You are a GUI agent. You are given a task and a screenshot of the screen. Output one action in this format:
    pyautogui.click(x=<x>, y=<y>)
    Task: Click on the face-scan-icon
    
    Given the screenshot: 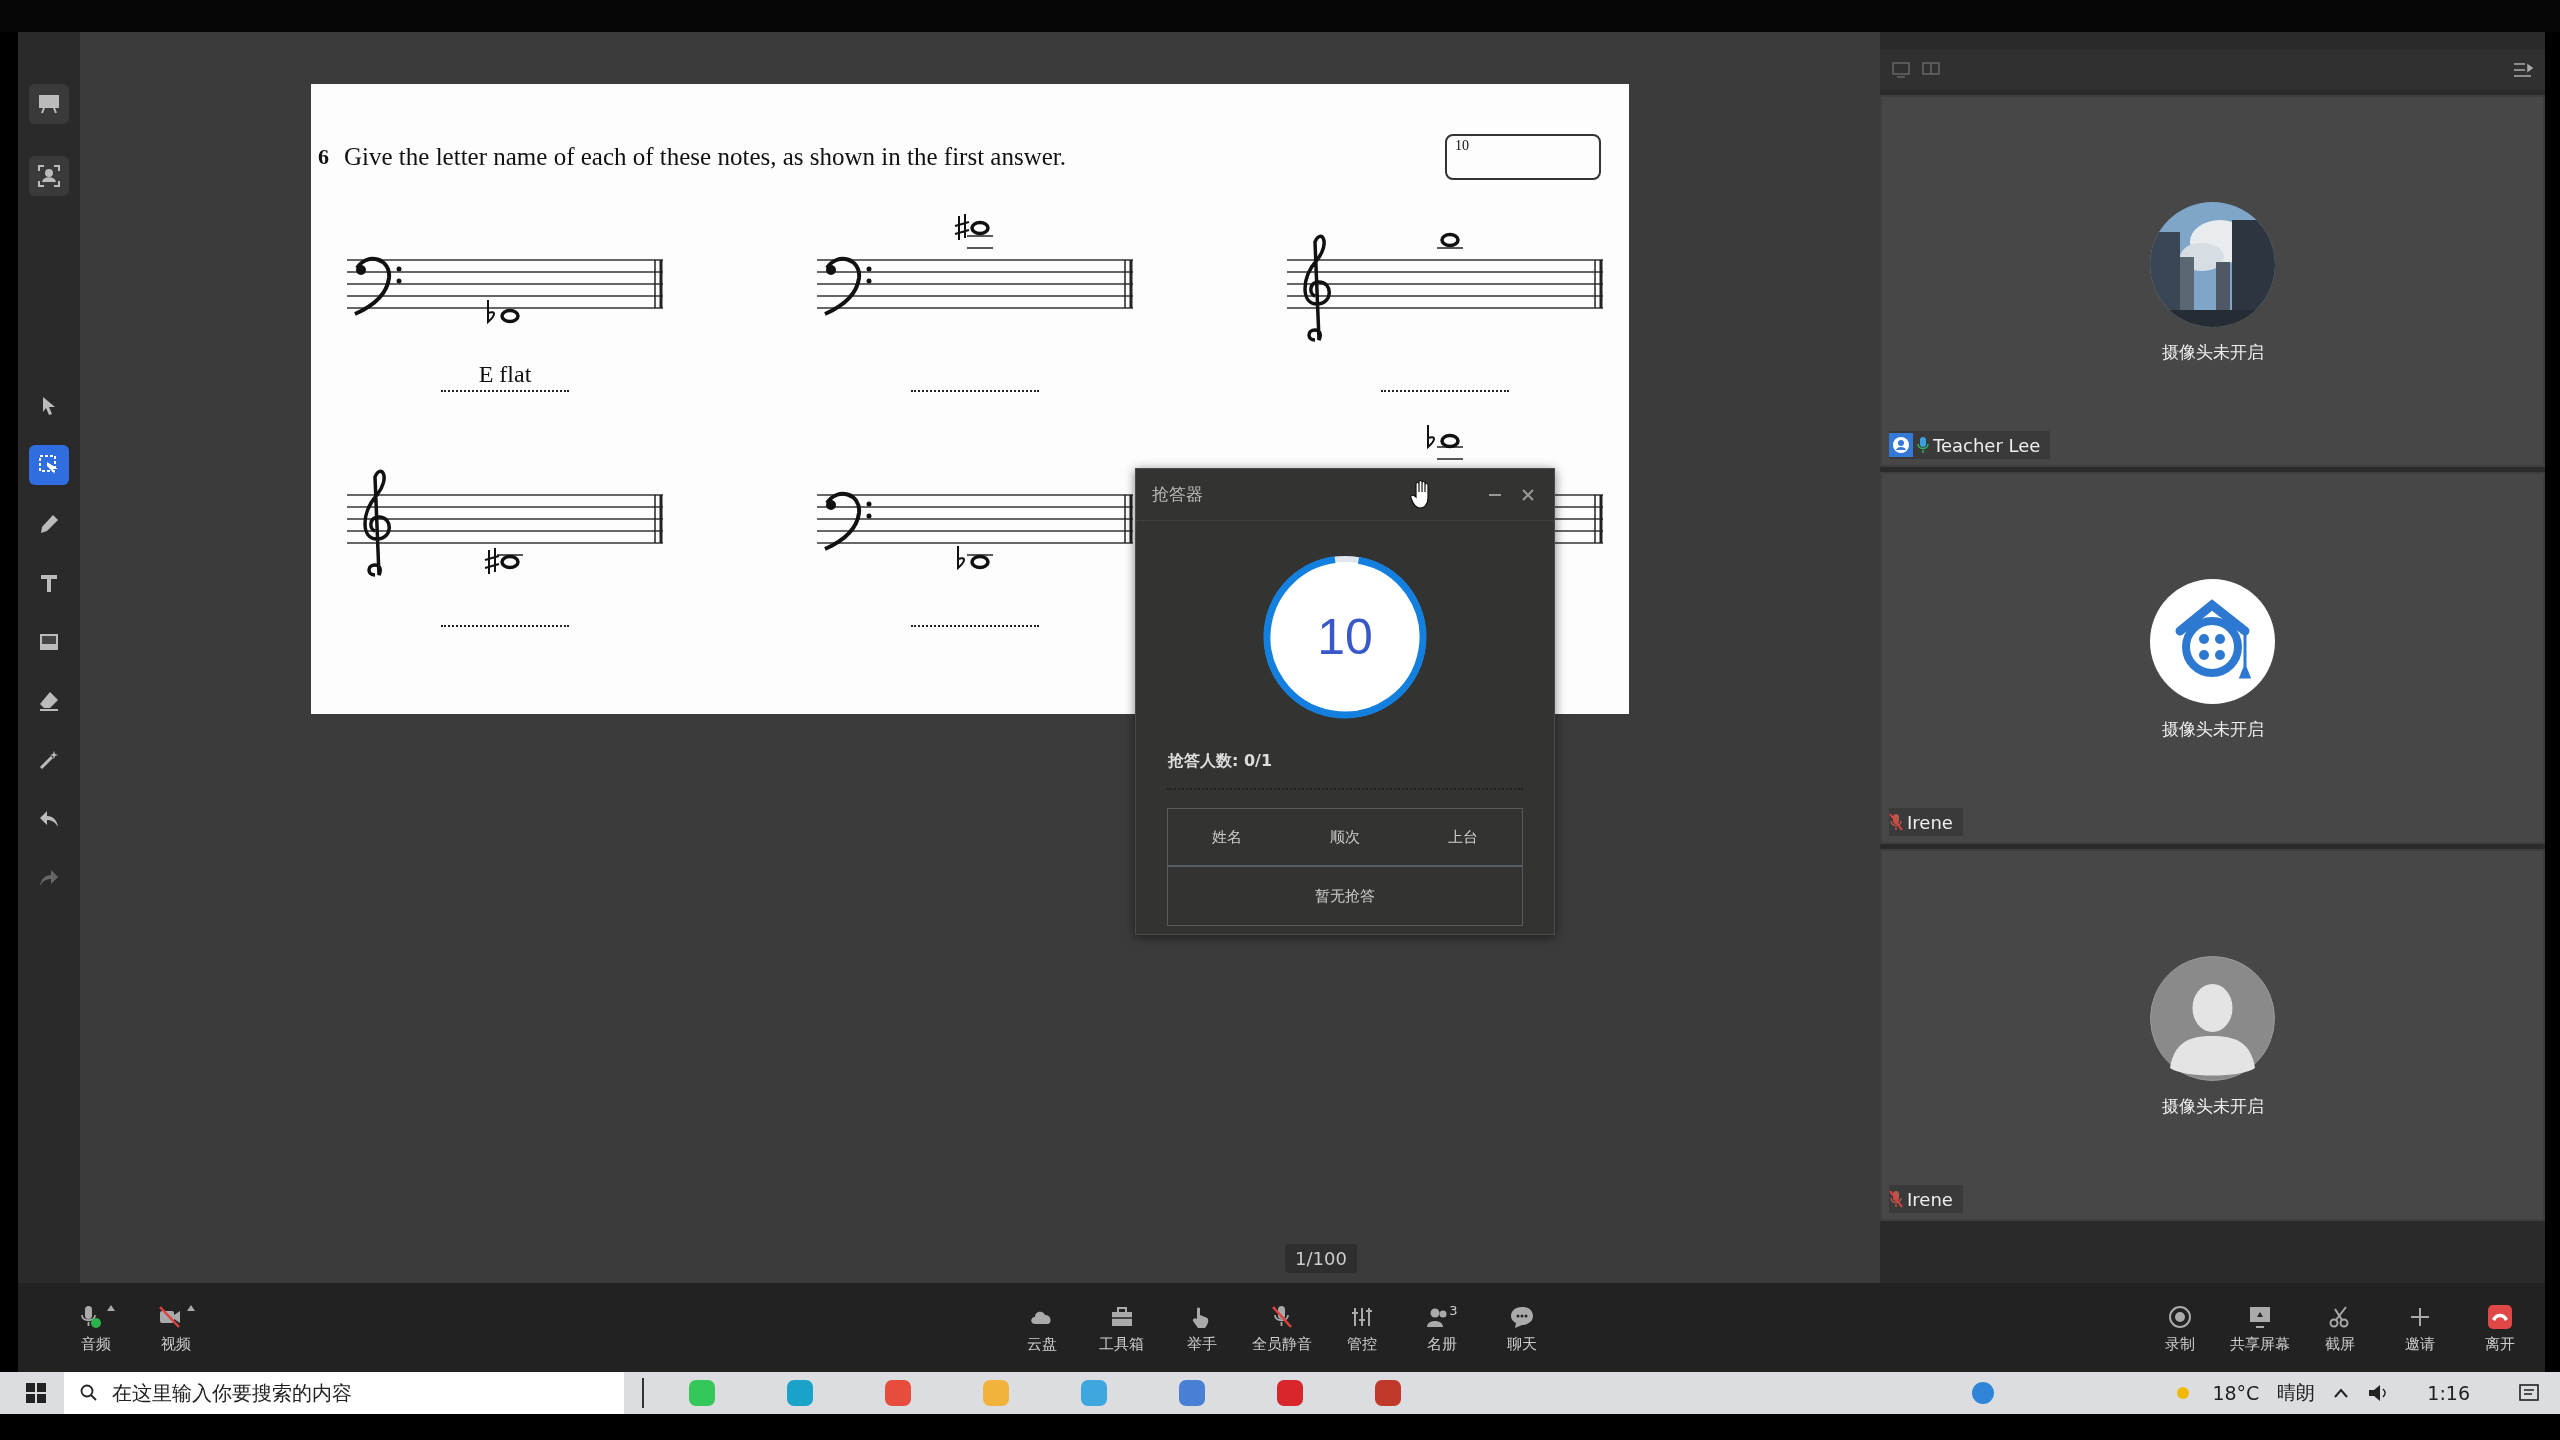 What is the action you would take?
    pyautogui.click(x=49, y=176)
    